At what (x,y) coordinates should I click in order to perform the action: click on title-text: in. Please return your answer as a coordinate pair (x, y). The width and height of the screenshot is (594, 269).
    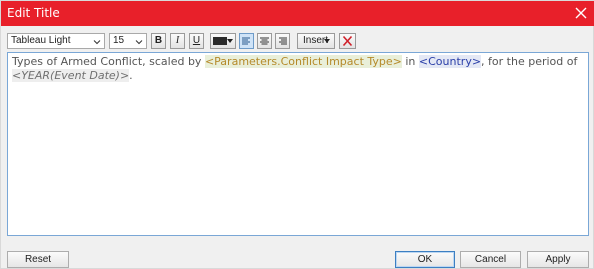
    Looking at the image, I should click on (410, 61).